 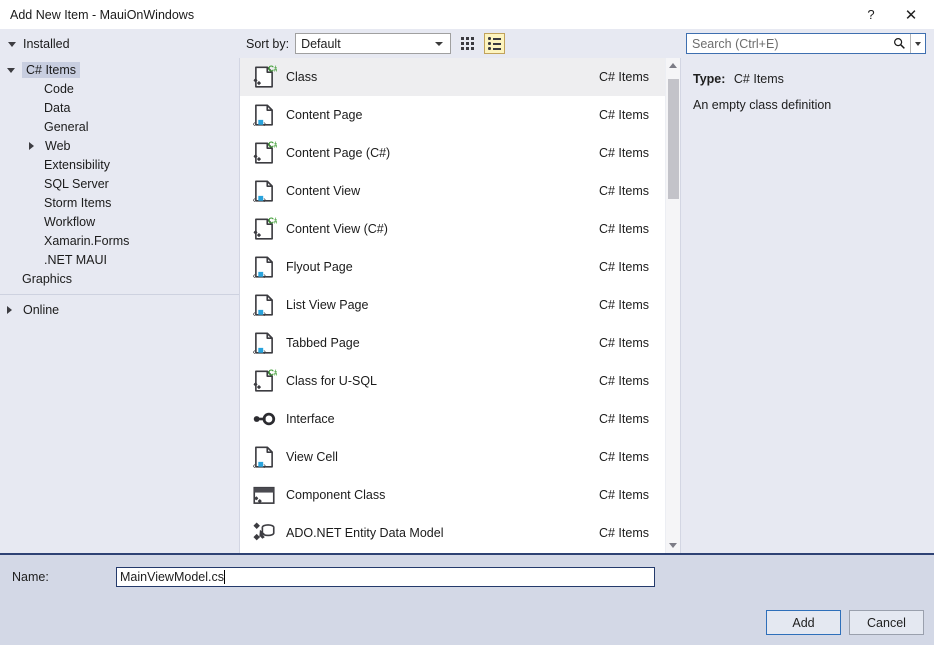 I want to click on list-item: ‹ › Content View C# Items, so click(x=452, y=191).